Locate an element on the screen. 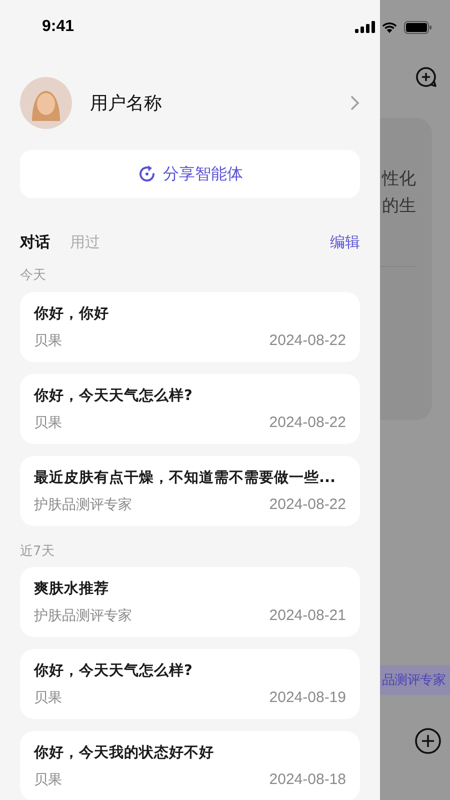 The height and width of the screenshot is (800, 450). add-icon is located at coordinates (428, 741).